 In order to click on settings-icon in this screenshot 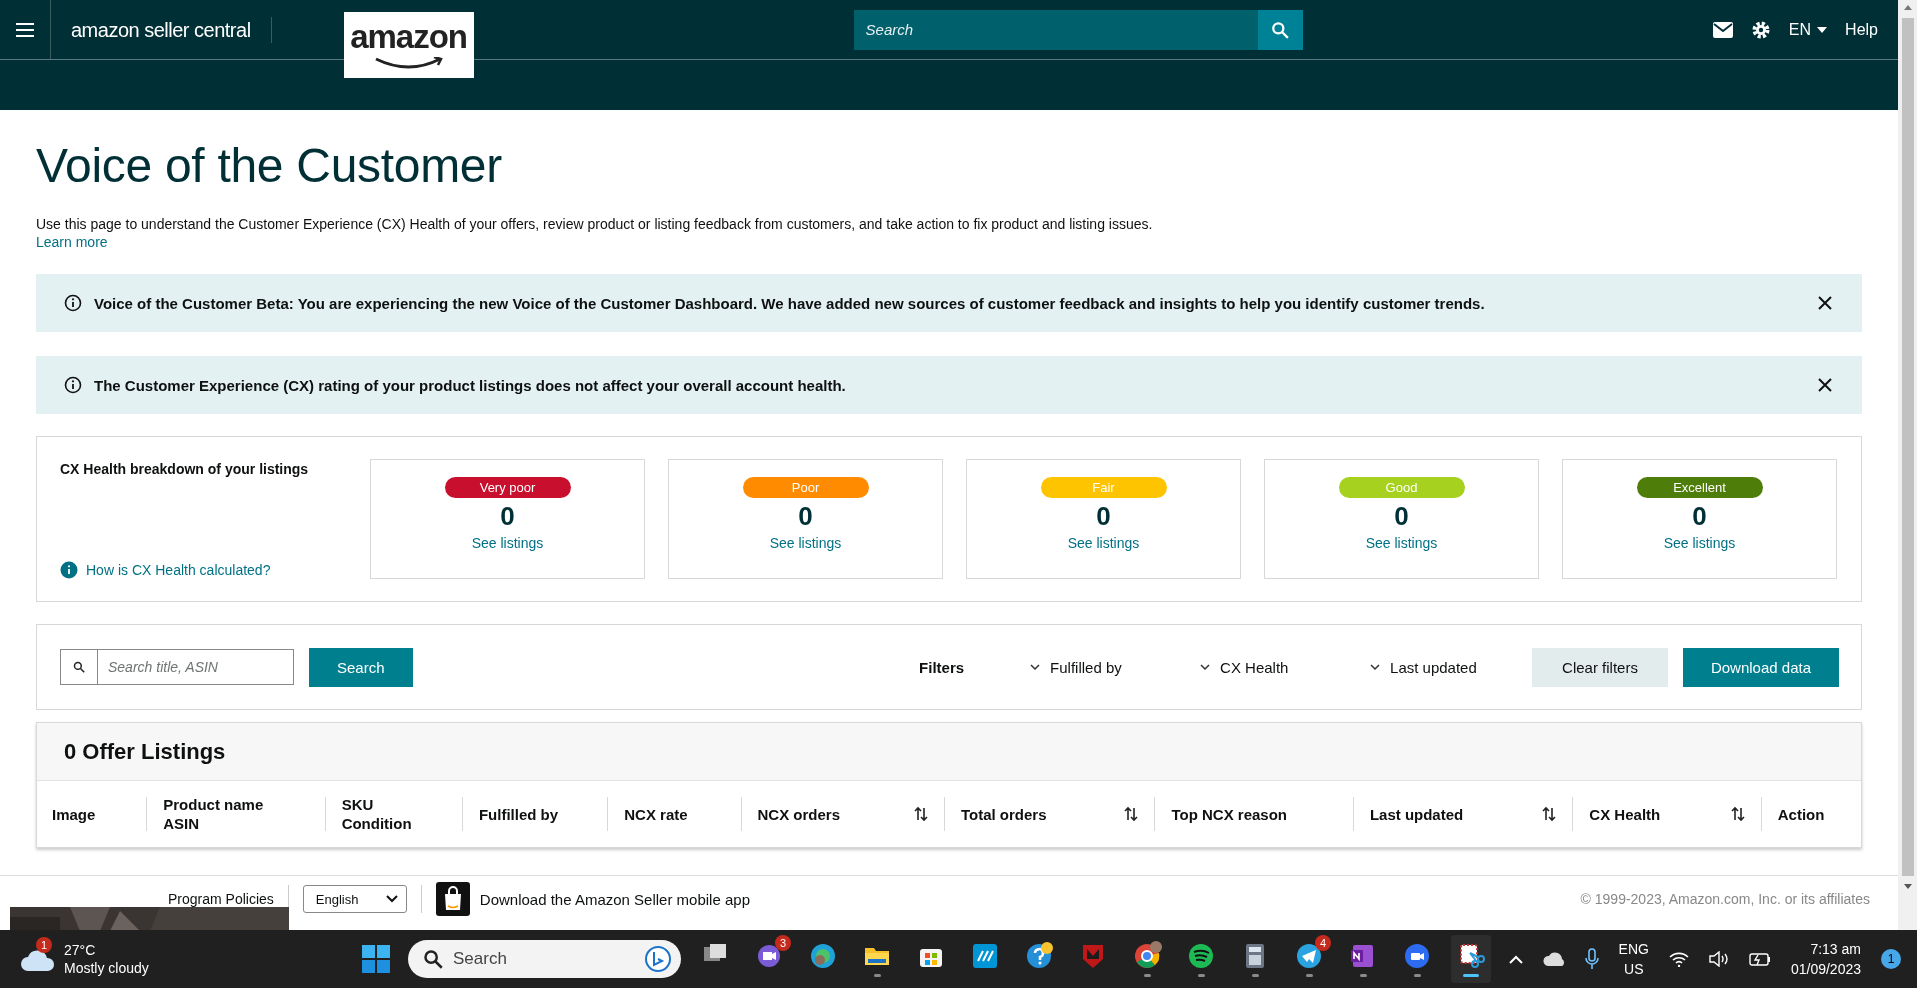, I will do `click(1760, 29)`.